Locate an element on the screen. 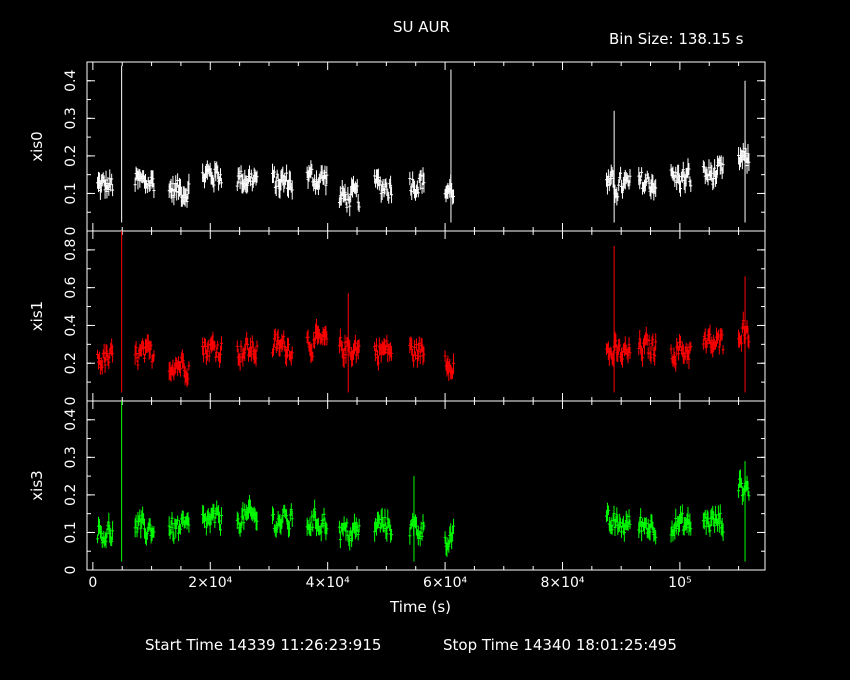  x-tick-label: 0 is located at coordinates (92, 583).